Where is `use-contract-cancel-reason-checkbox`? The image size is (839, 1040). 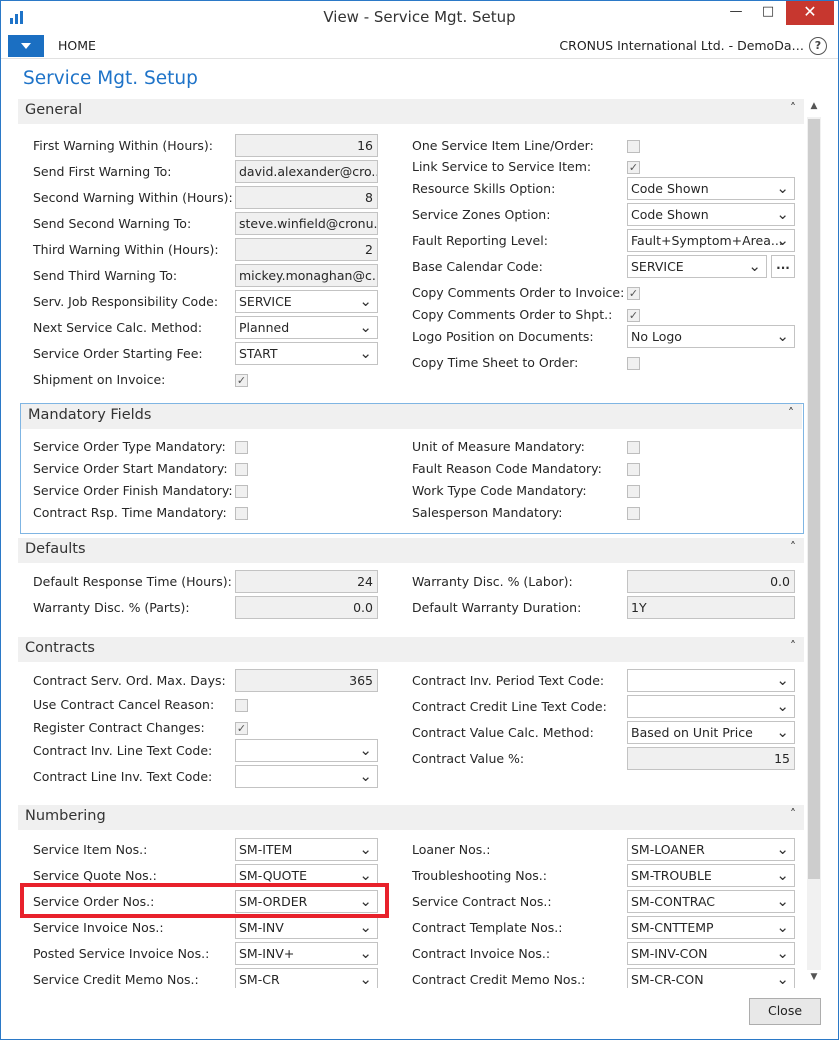
use-contract-cancel-reason-checkbox is located at coordinates (241, 705).